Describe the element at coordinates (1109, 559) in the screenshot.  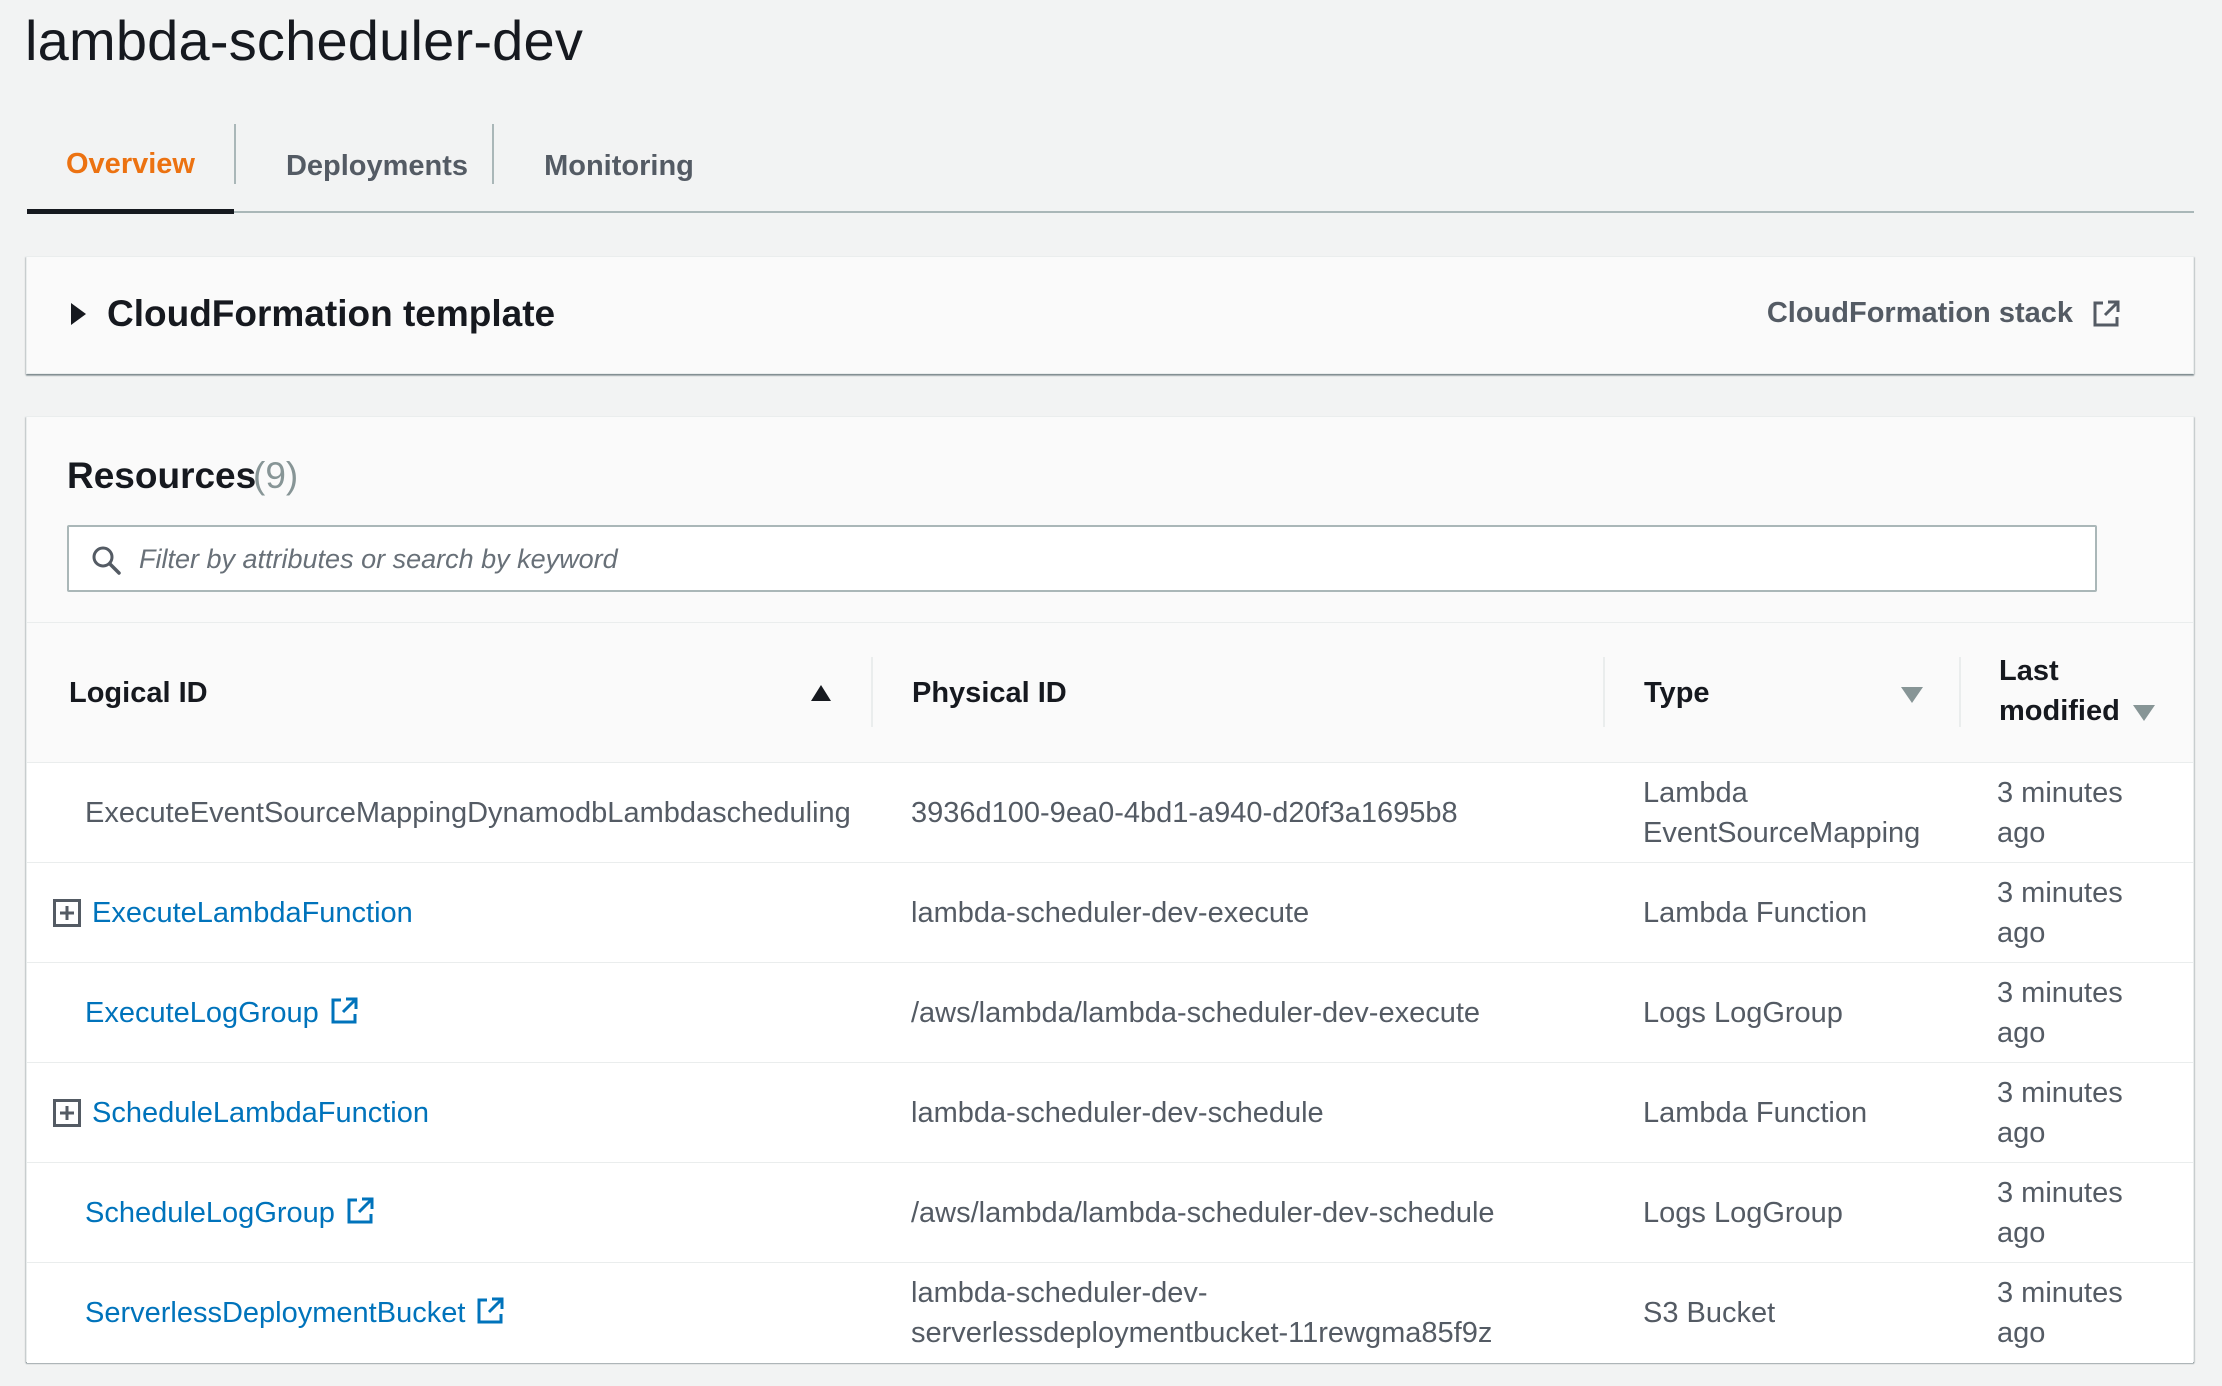
I see `search-input` at that location.